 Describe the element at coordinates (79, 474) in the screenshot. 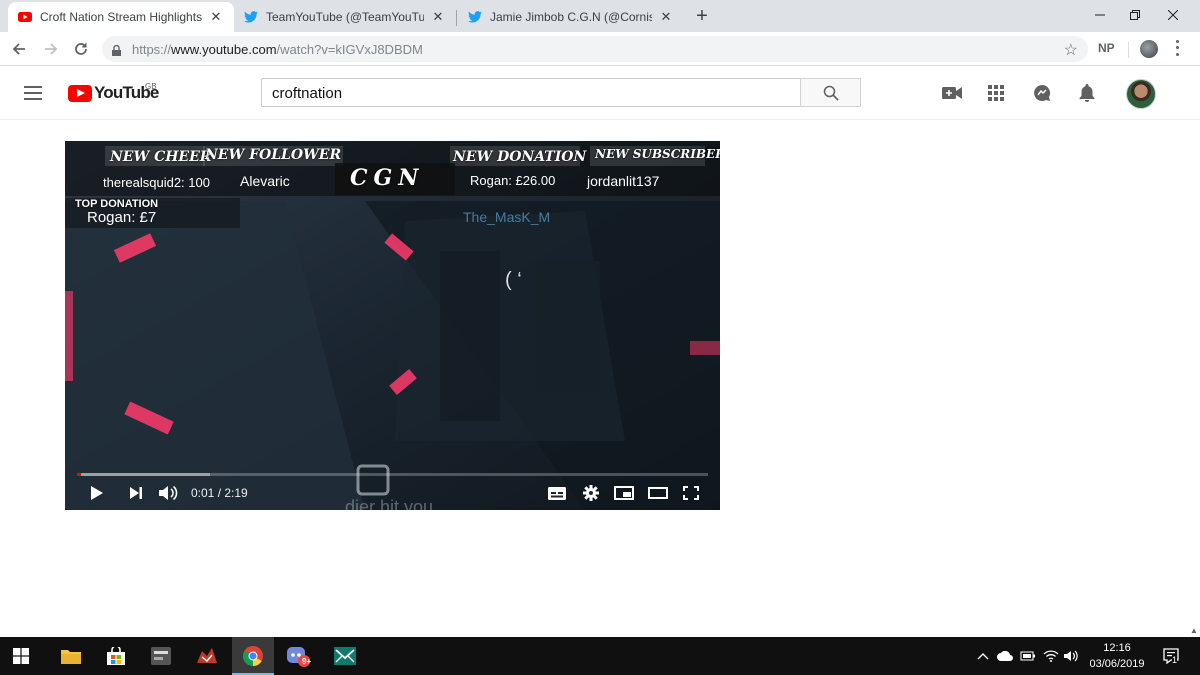

I see `progress-played` at that location.